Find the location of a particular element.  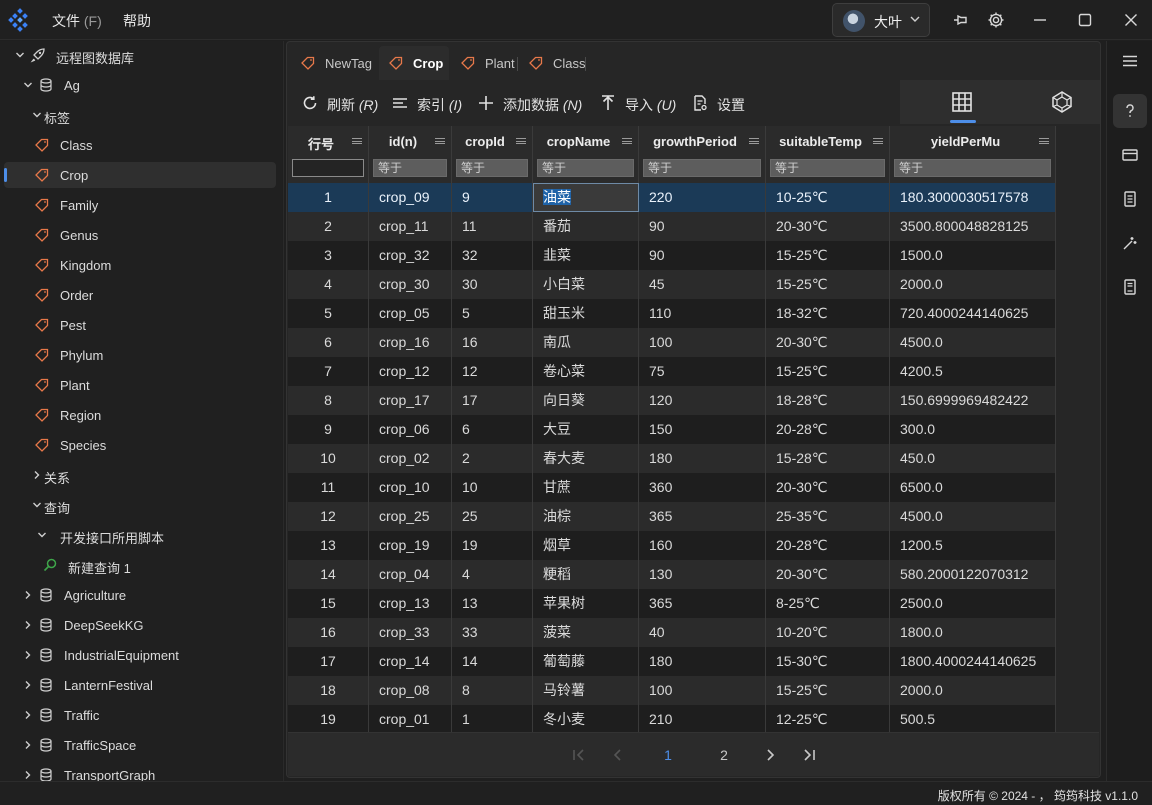

table-cell: 8-25℃ is located at coordinates (828, 603).